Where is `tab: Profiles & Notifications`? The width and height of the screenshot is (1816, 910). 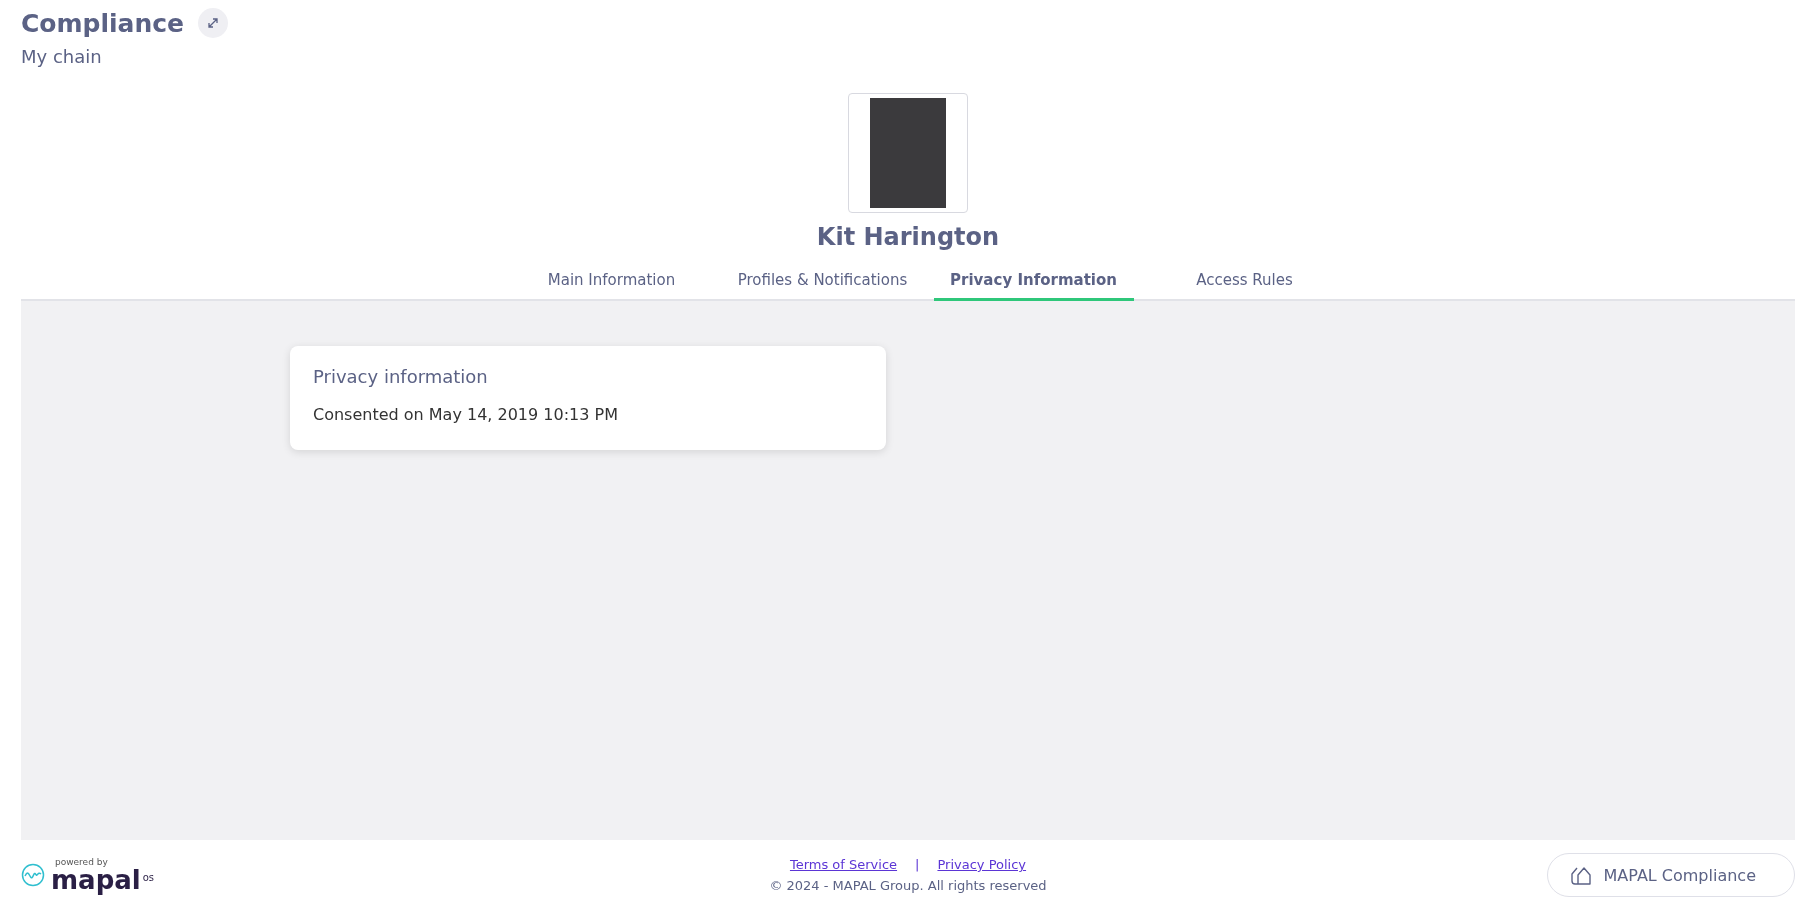 tab: Profiles & Notifications is located at coordinates (822, 281).